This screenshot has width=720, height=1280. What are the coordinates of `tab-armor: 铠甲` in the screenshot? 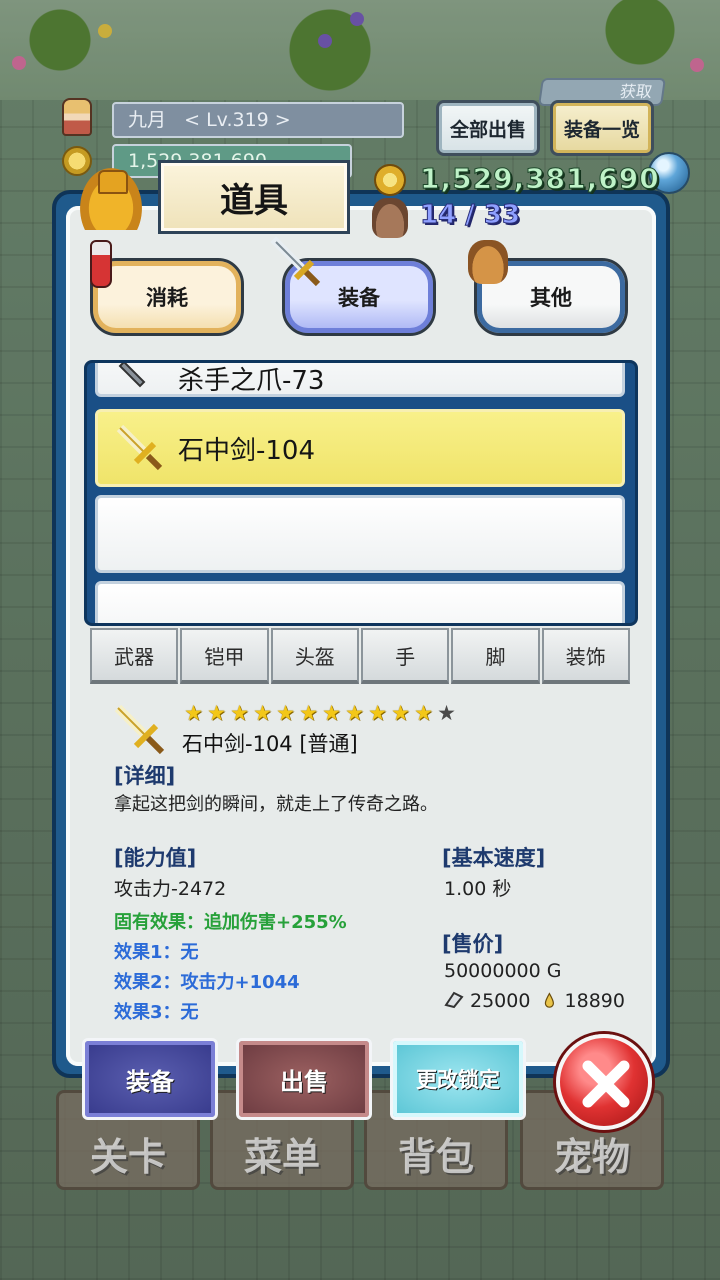 It's located at (224, 656).